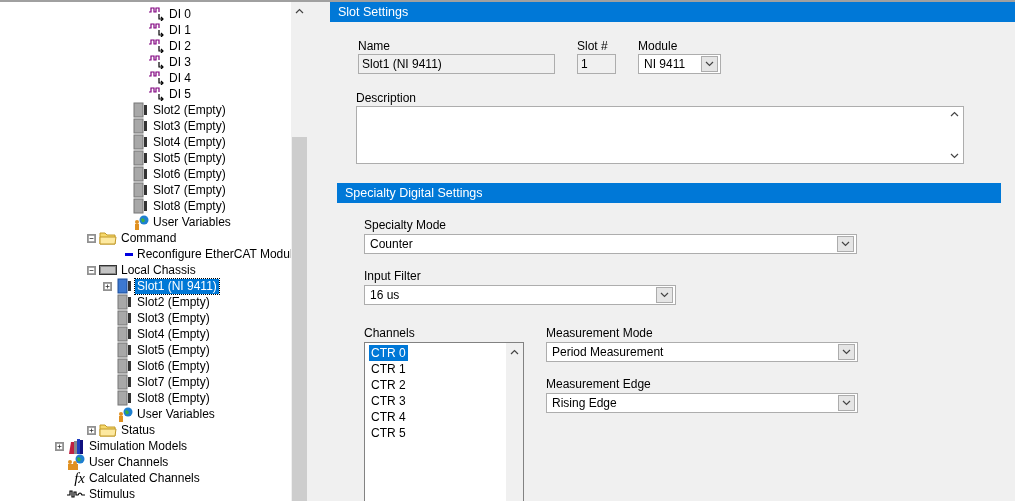 The image size is (1015, 501). Describe the element at coordinates (702, 403) in the screenshot. I see `dropdown: Rising Edge` at that location.